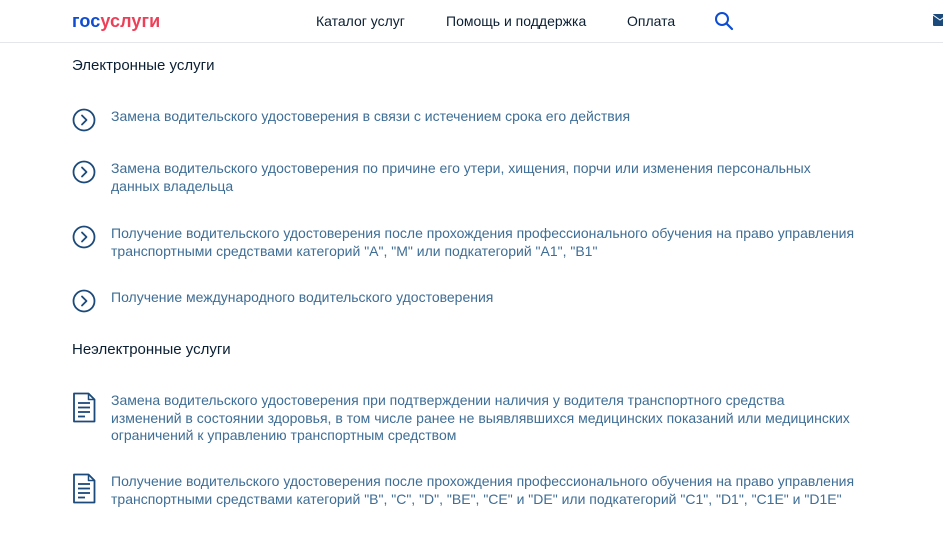 Image resolution: width=943 pixels, height=542 pixels. Describe the element at coordinates (130, 21) in the screenshot. I see `logo-part-uslugi: услуги` at that location.